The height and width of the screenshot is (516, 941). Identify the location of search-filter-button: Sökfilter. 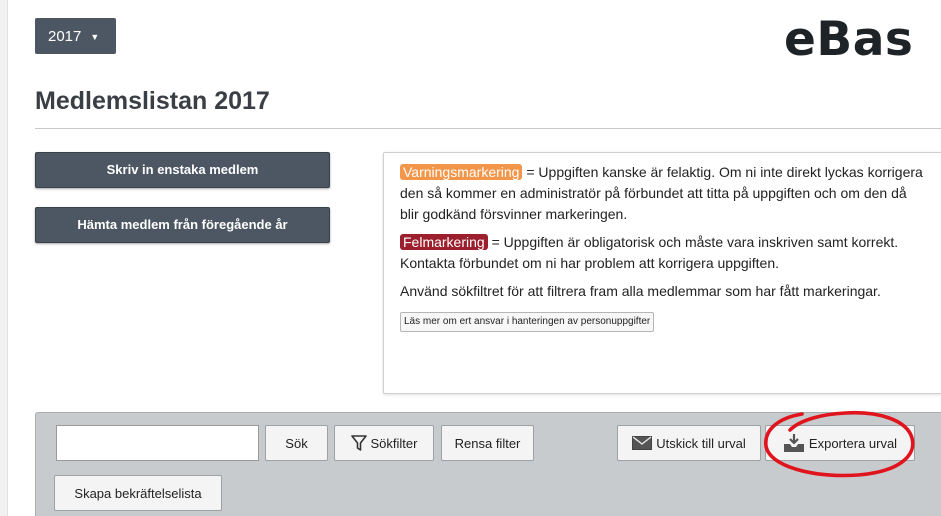
(384, 443).